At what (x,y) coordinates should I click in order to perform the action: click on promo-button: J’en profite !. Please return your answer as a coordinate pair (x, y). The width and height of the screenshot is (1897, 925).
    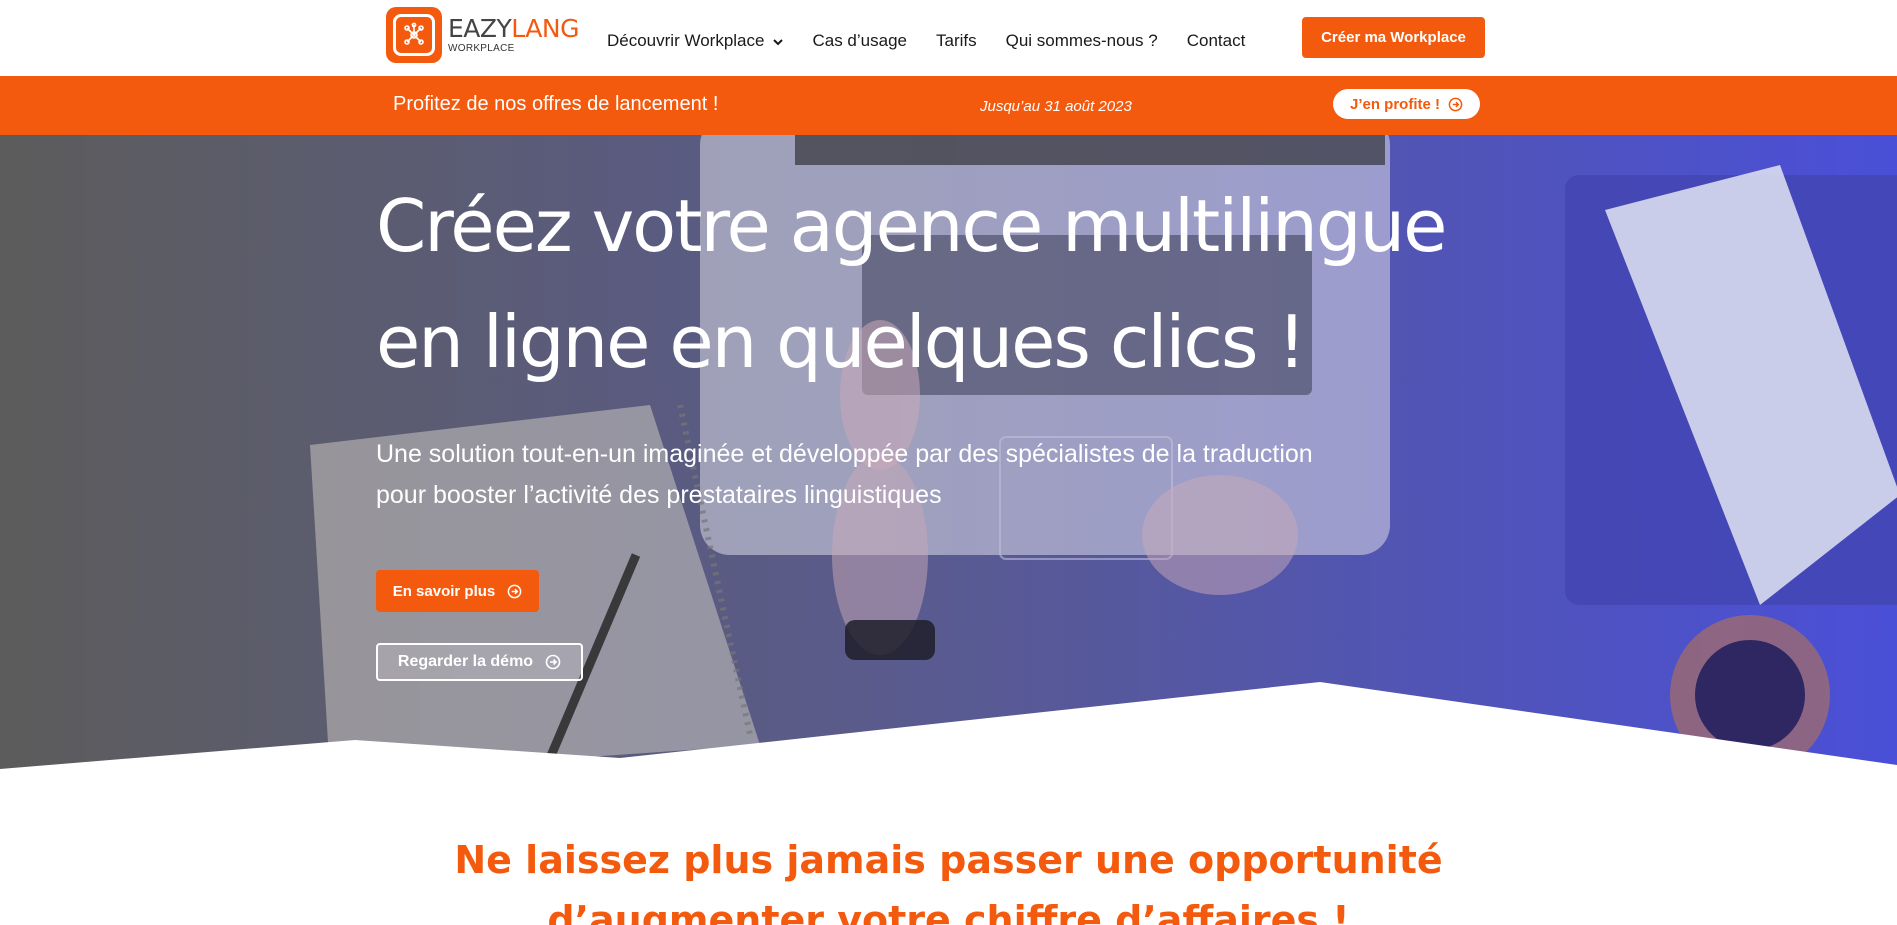
    Looking at the image, I should click on (1406, 104).